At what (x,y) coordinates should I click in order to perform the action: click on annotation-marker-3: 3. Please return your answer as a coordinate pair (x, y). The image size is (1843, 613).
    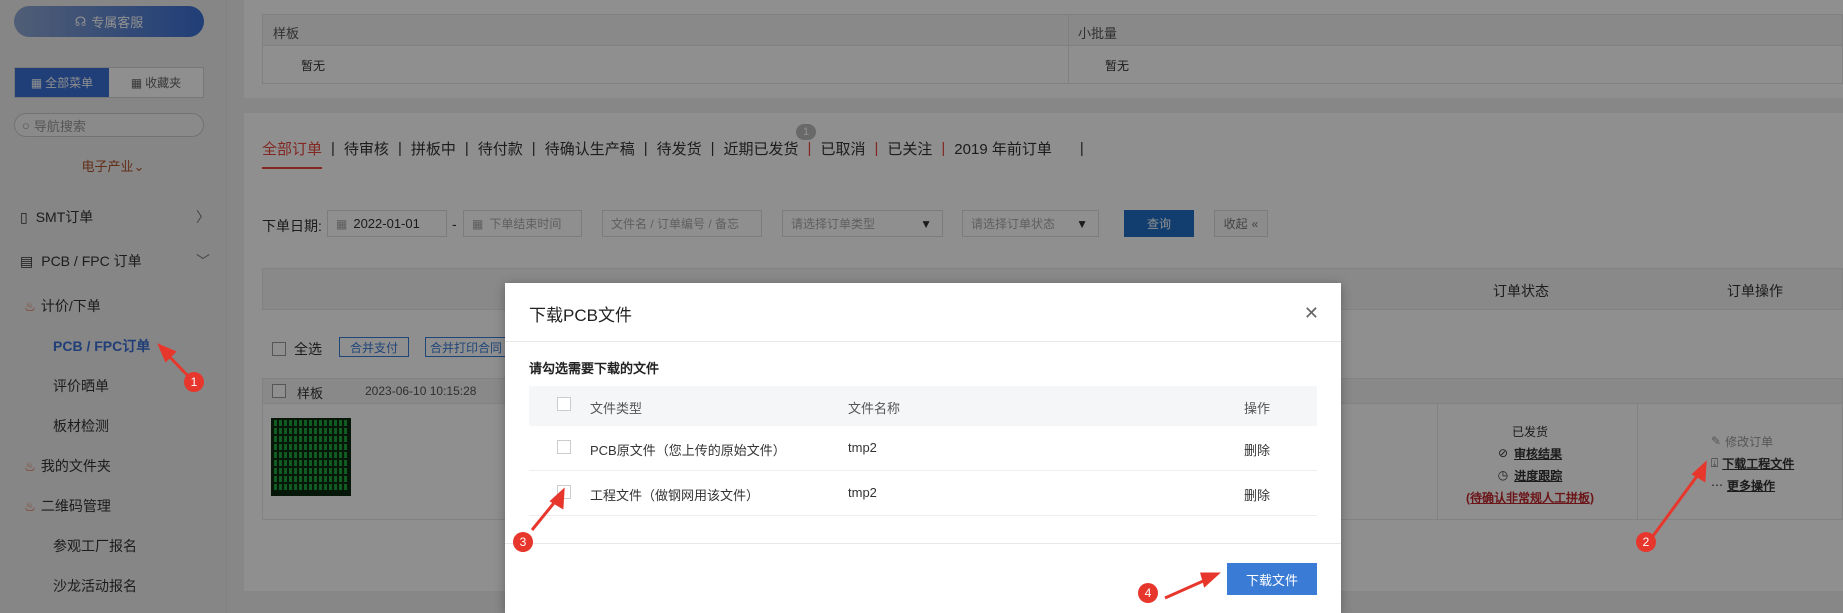
    Looking at the image, I should click on (523, 542).